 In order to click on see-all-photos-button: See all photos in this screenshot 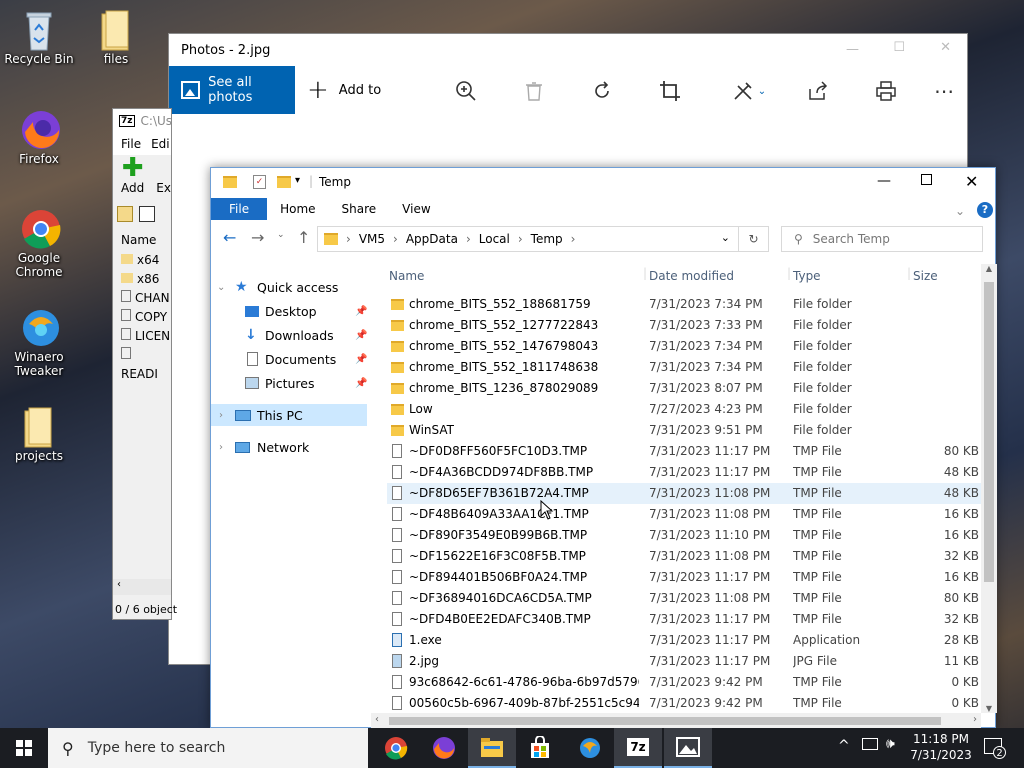, I will do `click(232, 90)`.